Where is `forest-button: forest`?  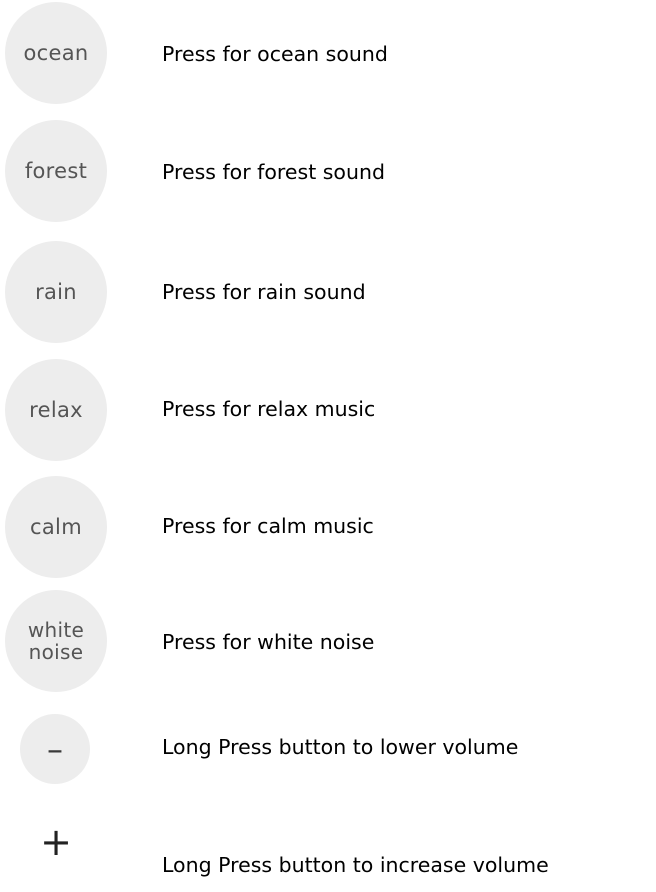
forest-button: forest is located at coordinates (56, 171).